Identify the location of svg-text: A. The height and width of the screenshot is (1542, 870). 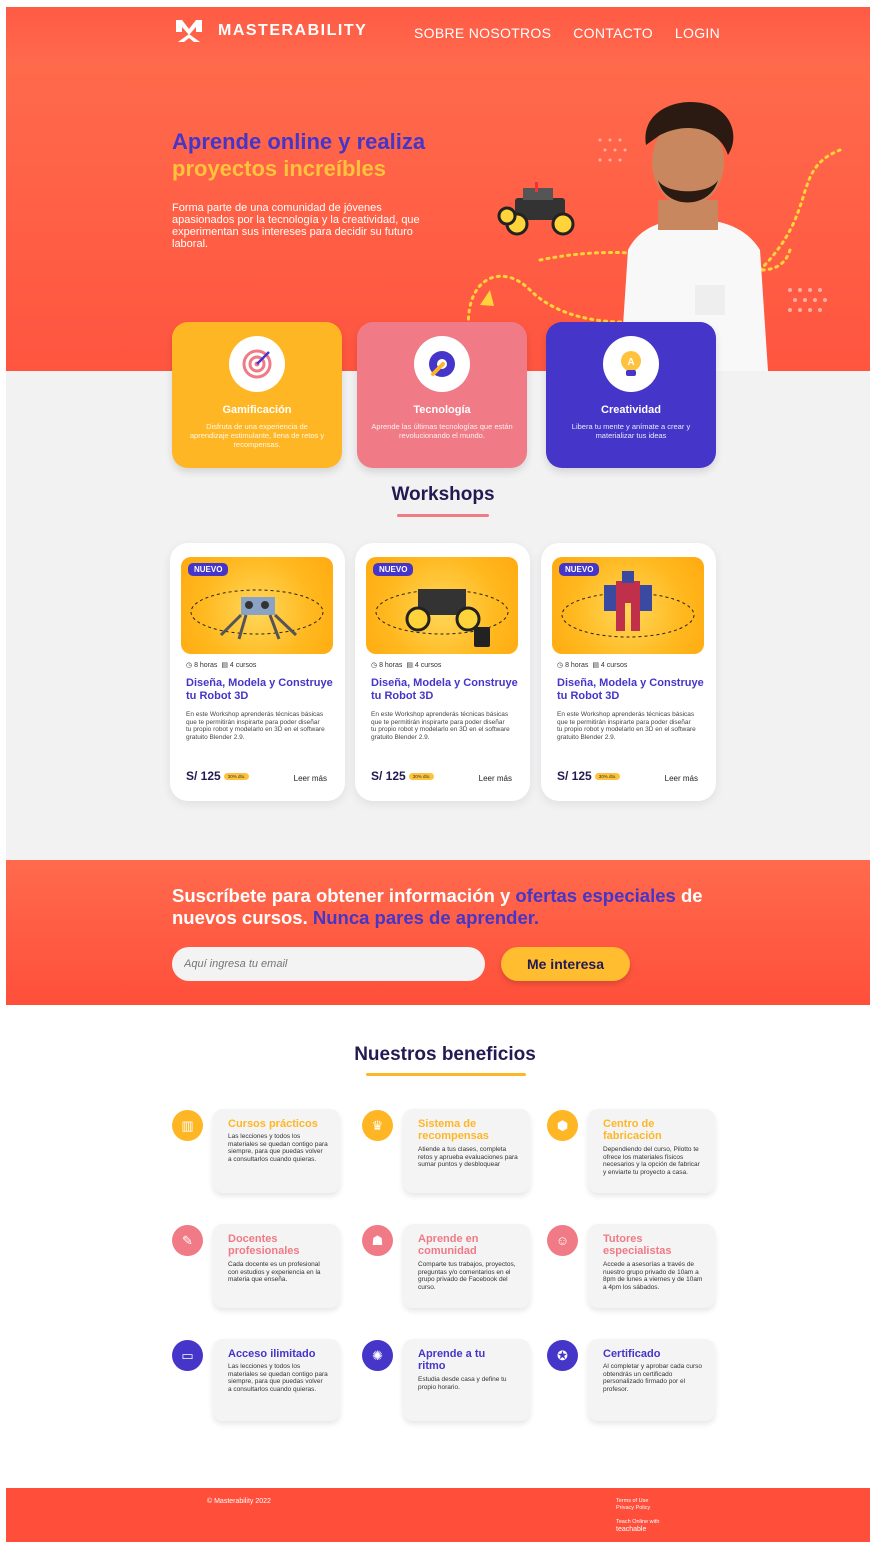
(630, 362).